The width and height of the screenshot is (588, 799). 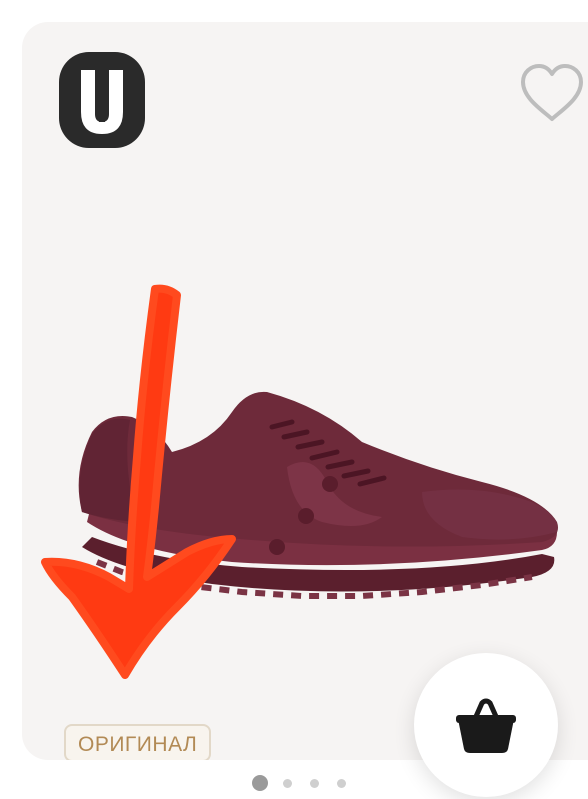 I want to click on original-badge: ОРИГИНАЛ, so click(x=138, y=742).